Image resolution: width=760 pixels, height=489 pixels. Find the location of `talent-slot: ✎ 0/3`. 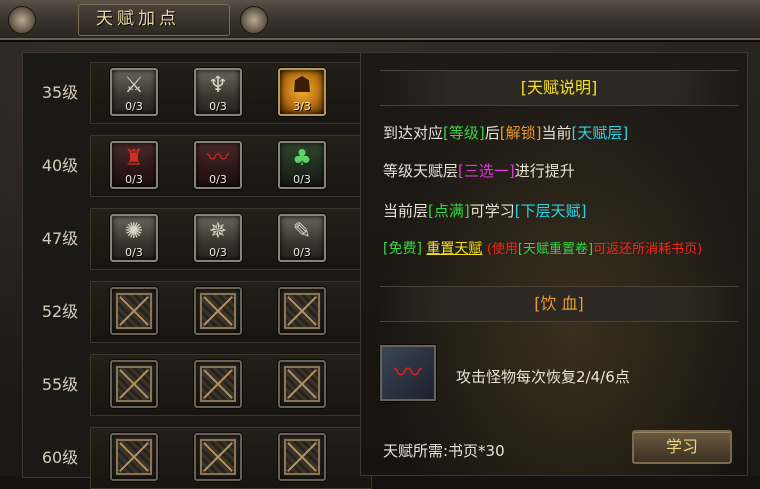

talent-slot: ✎ 0/3 is located at coordinates (302, 238).